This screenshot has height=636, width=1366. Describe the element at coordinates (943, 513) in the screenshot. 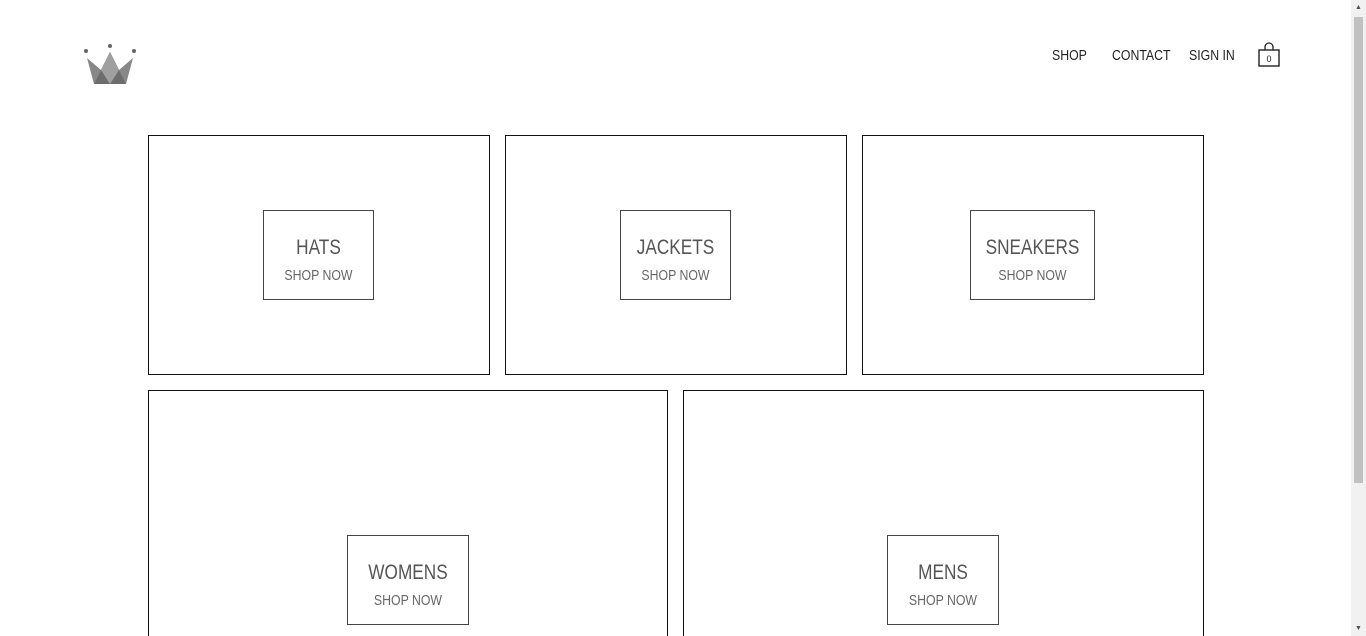

I see `category-tile-mens: MENS SHOP NOW` at that location.